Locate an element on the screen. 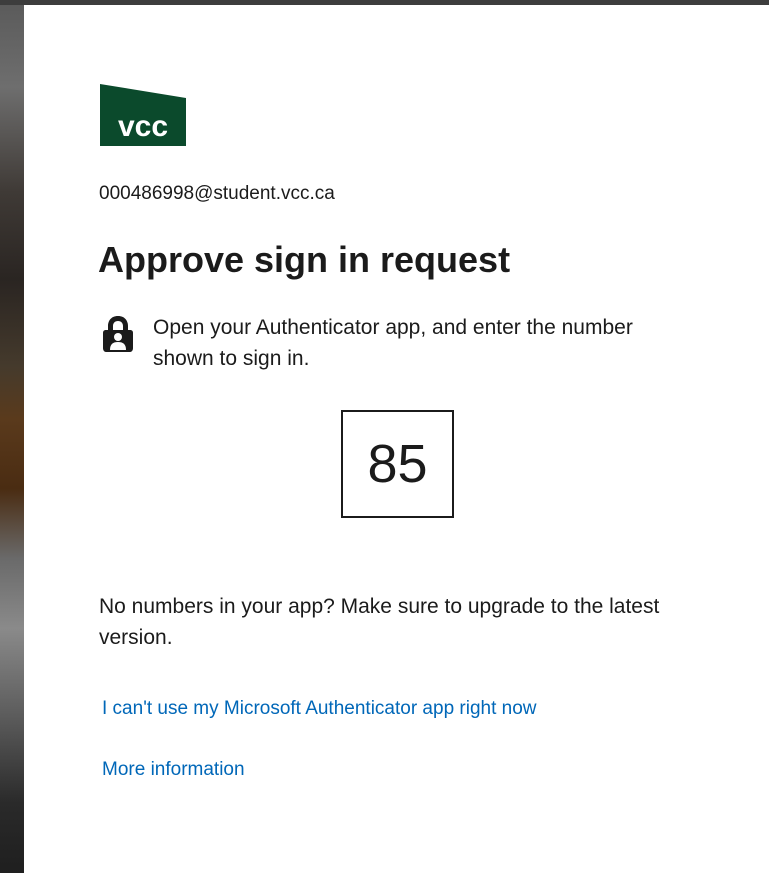 This screenshot has height=873, width=769. logo-text: vcc is located at coordinates (143, 126).